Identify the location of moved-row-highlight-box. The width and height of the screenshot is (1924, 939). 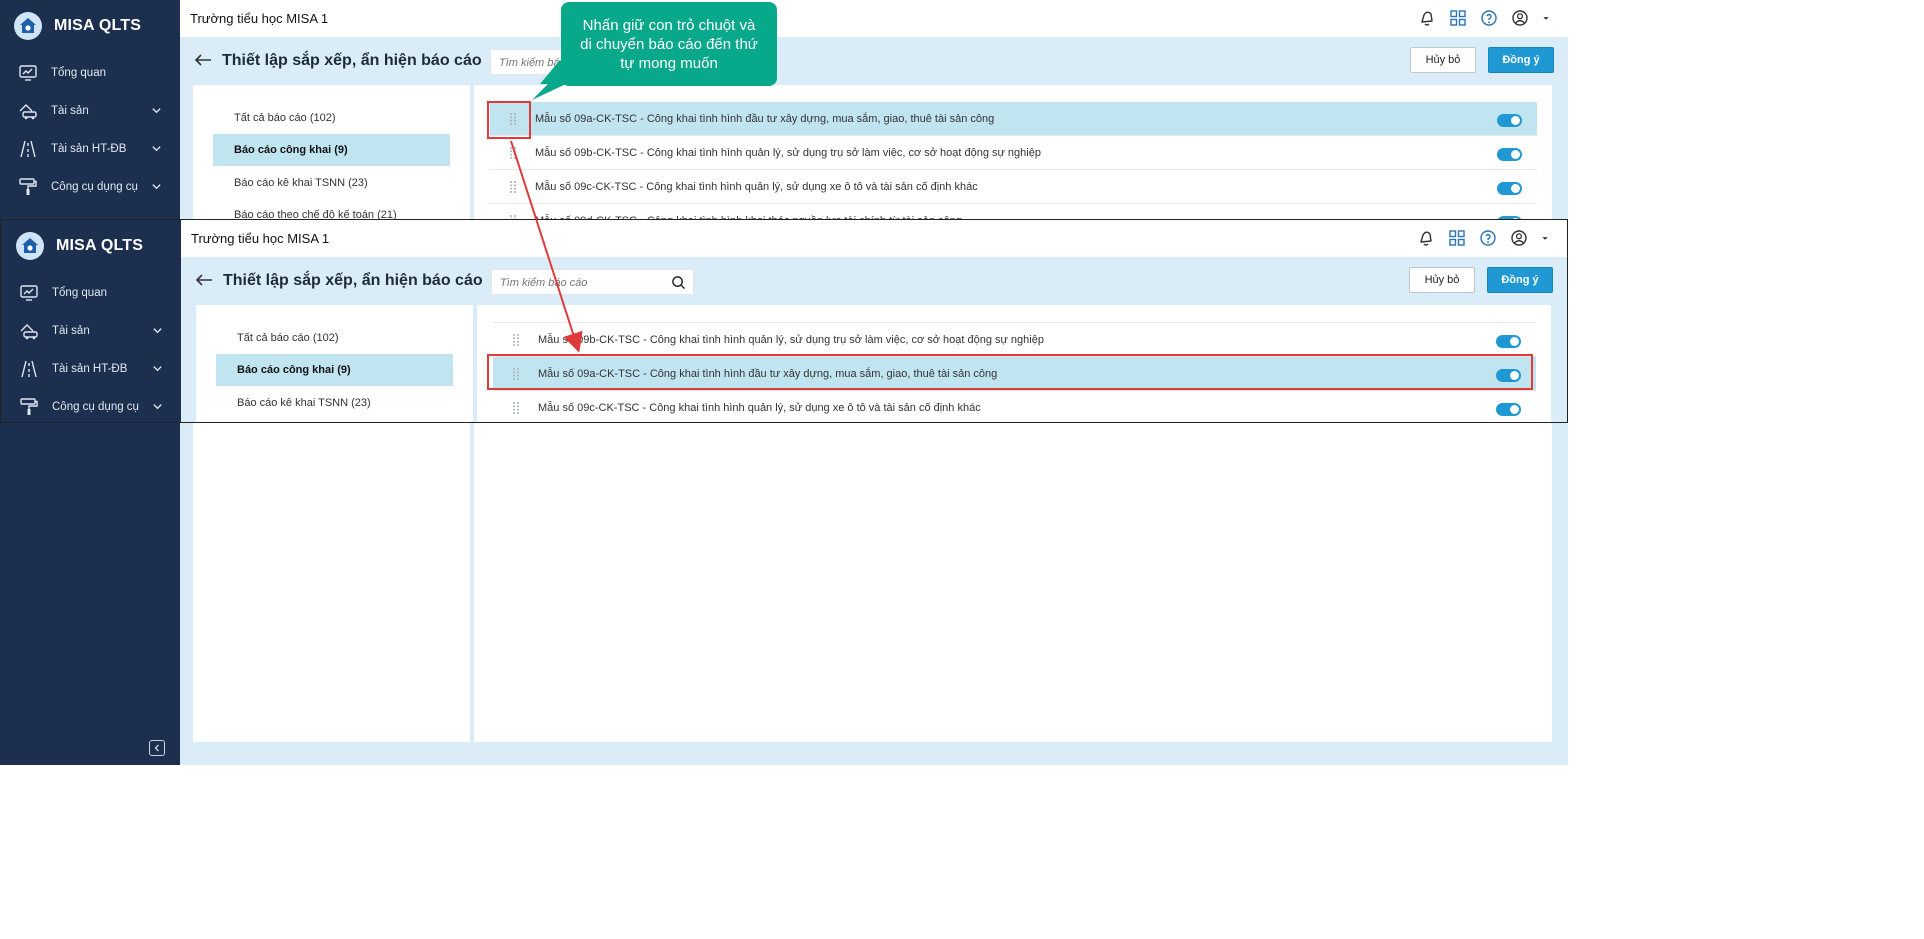
(1010, 372).